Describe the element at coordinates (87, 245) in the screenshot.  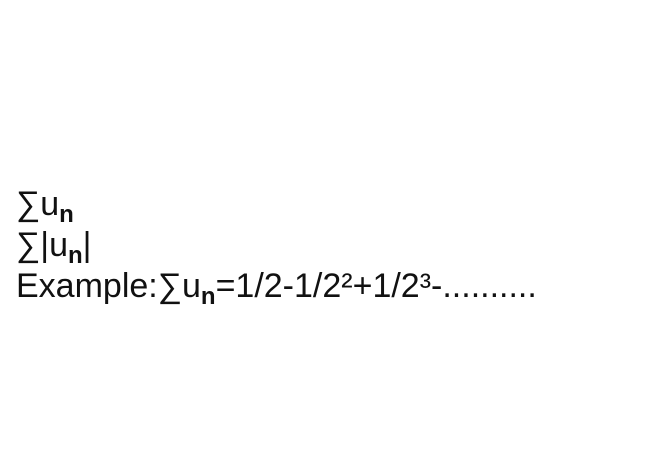
I see `abs-close: |` at that location.